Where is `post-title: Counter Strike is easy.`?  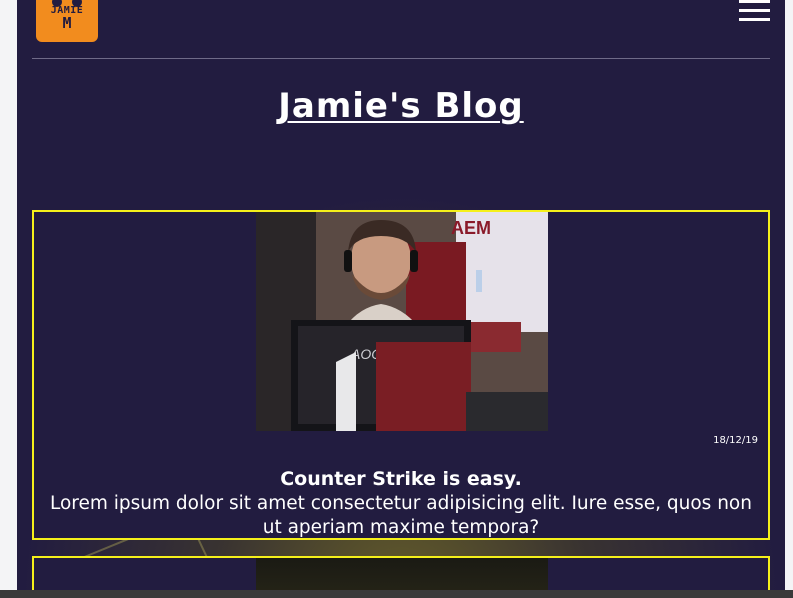 post-title: Counter Strike is easy. is located at coordinates (401, 479).